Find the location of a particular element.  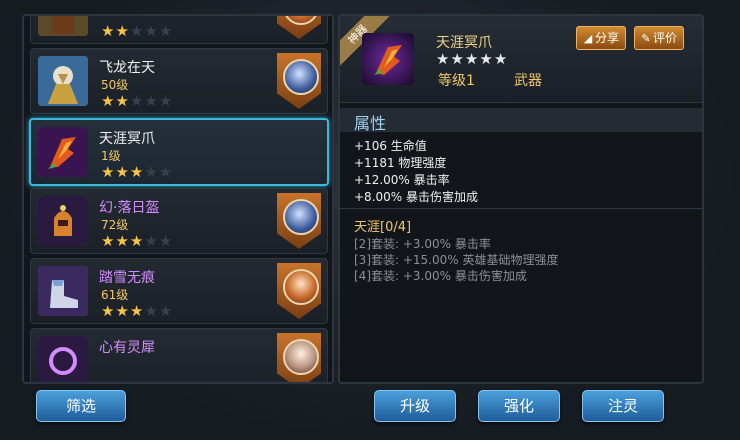

detail-item-type: 武器 is located at coordinates (528, 81).